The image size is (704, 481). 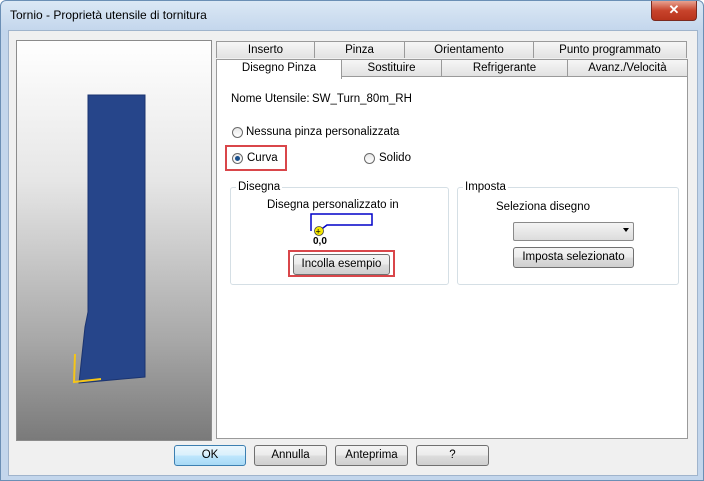 What do you see at coordinates (369, 158) in the screenshot?
I see `radio-solid` at bounding box center [369, 158].